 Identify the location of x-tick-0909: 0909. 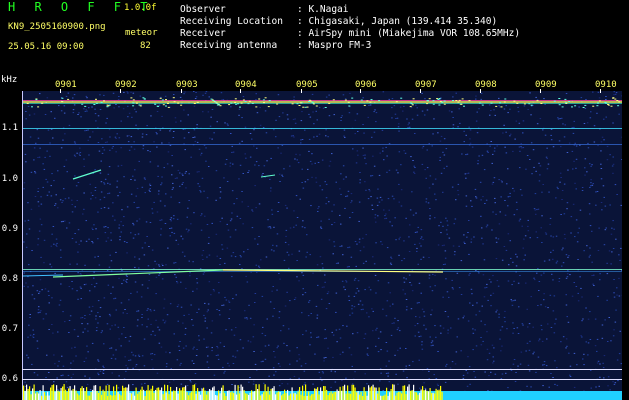
(546, 85).